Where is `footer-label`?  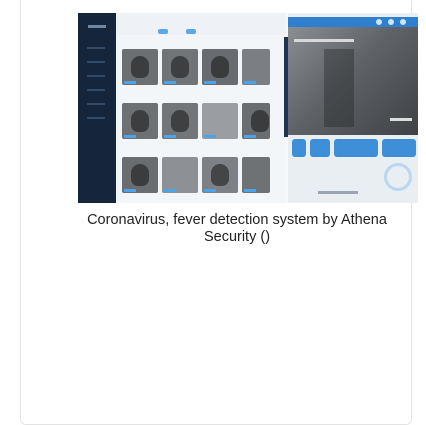 footer-label is located at coordinates (338, 192).